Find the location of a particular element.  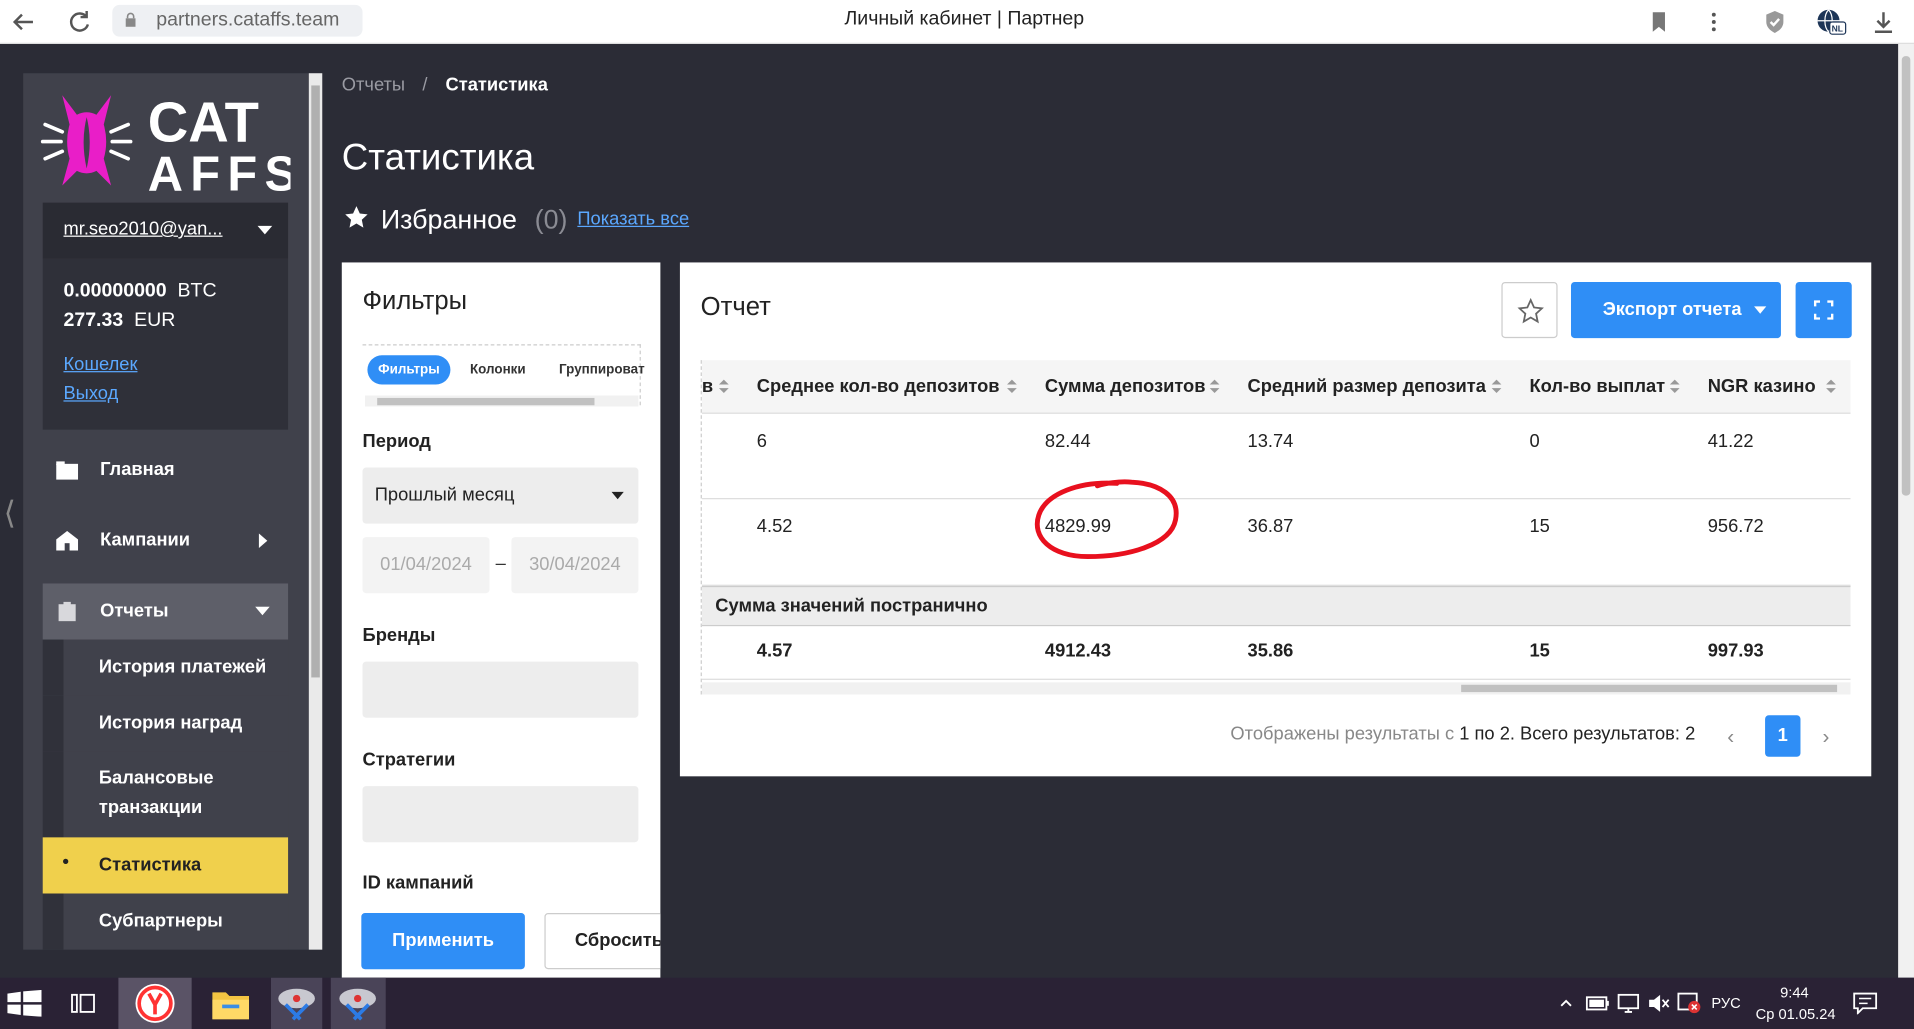

file-explorer-icon is located at coordinates (231, 1003).